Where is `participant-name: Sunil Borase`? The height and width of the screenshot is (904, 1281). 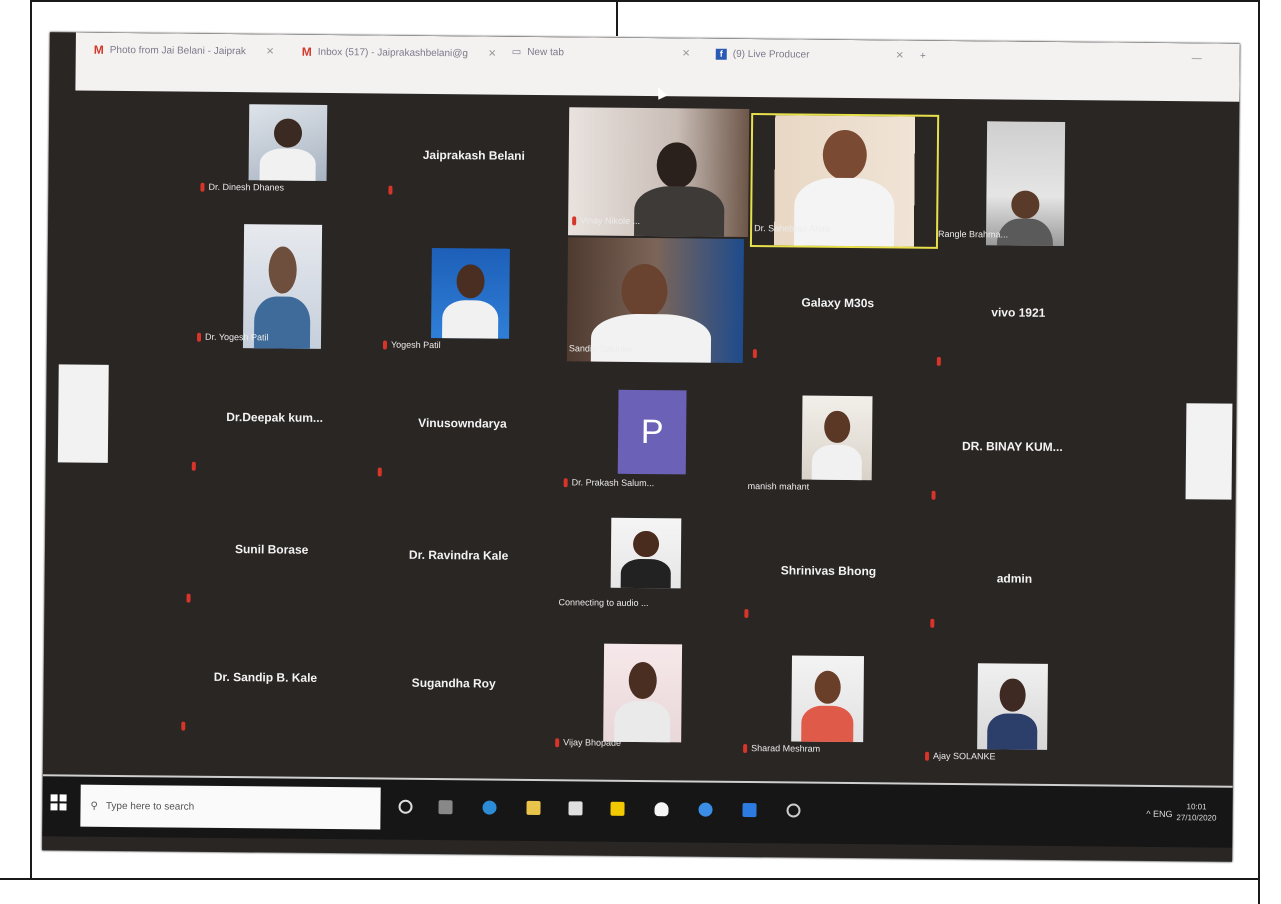 participant-name: Sunil Borase is located at coordinates (271, 549).